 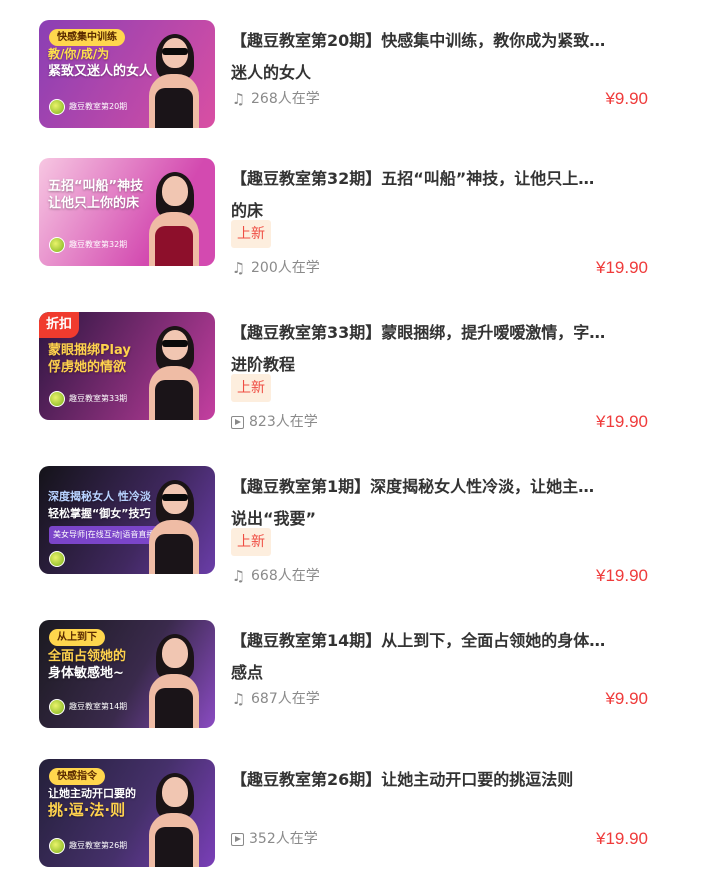 What do you see at coordinates (88, 399) in the screenshot?
I see `thumbnail-brand: 趣豆教室第33期` at bounding box center [88, 399].